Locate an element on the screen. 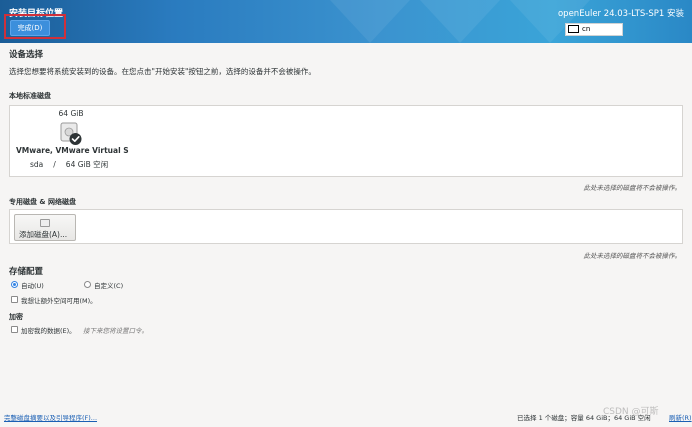 The height and width of the screenshot is (427, 692). specialized-disks-note: 此处未选择的磁盘将不会被操作。 is located at coordinates (632, 256).